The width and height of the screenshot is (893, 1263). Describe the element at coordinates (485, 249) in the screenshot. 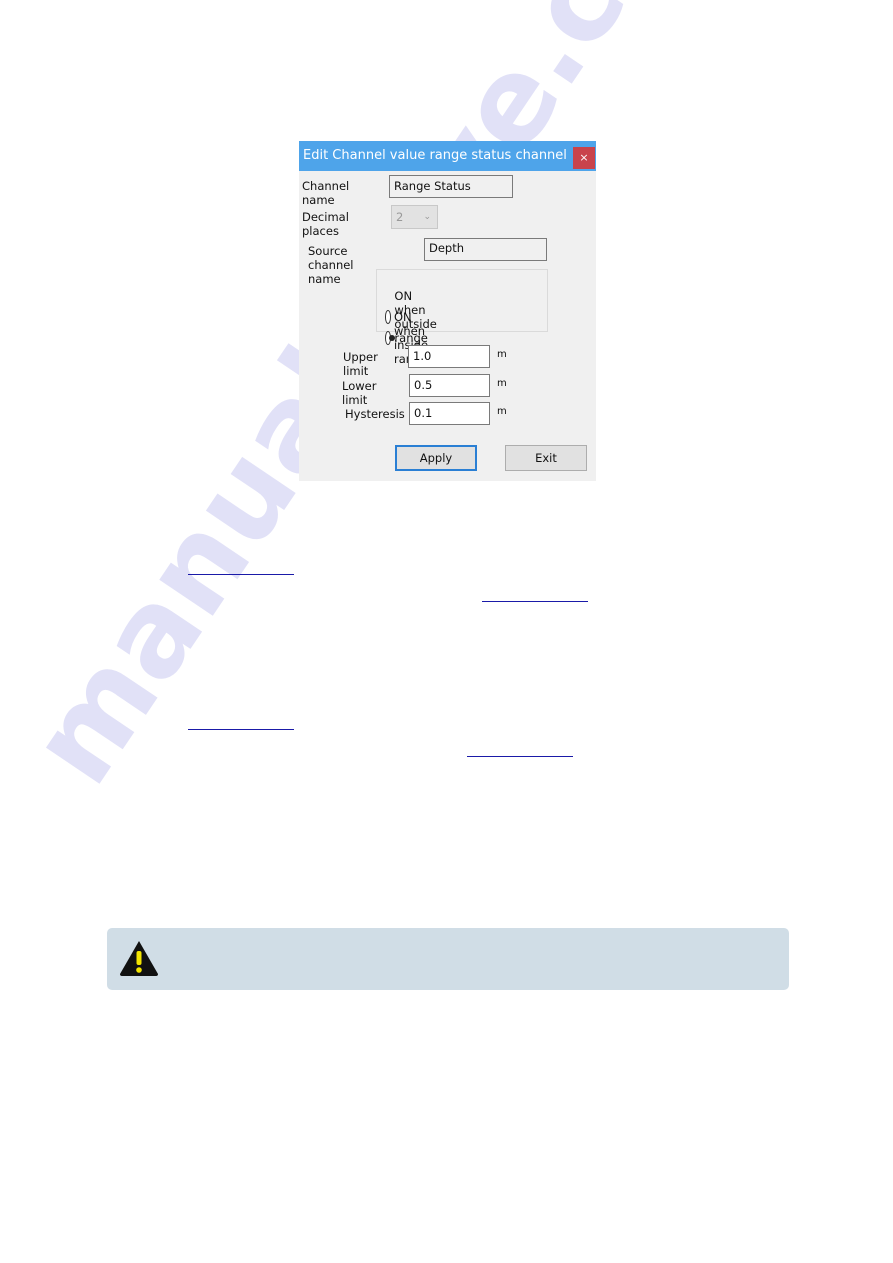

I see `source-channel-input: Depth` at that location.